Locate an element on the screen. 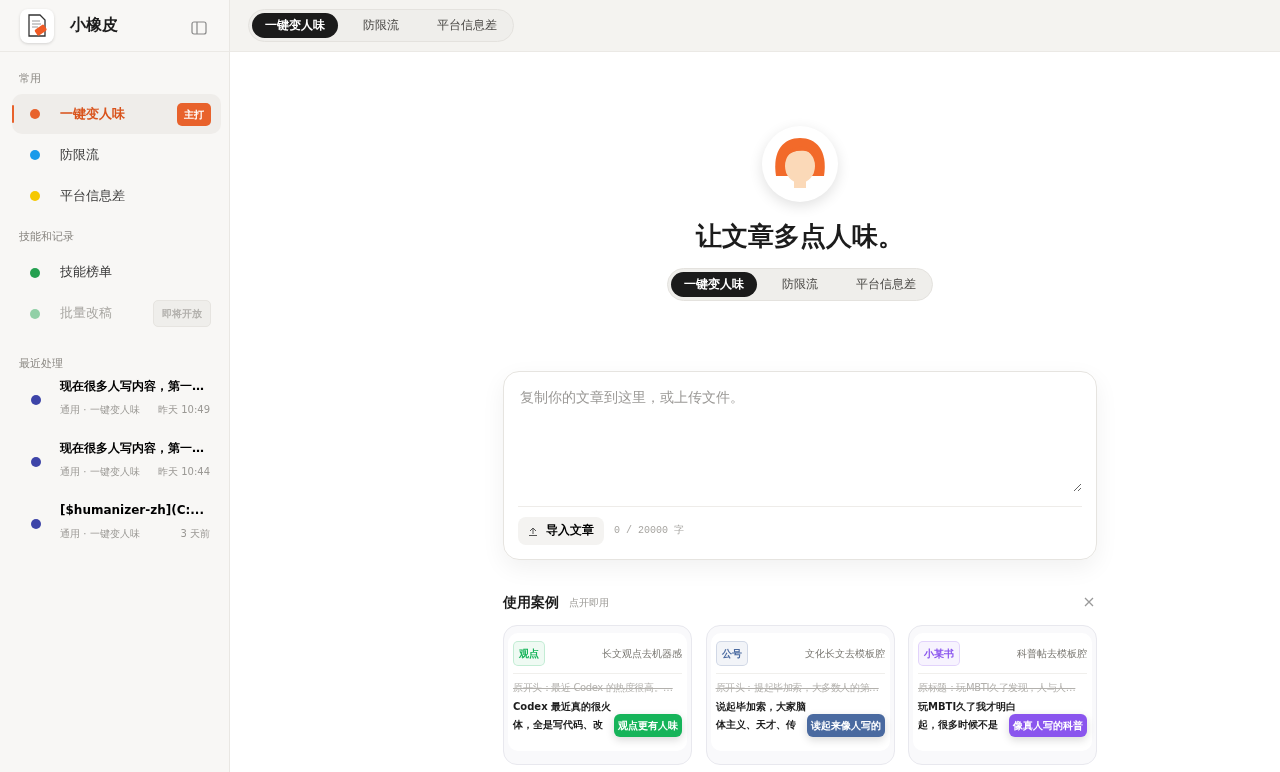 The image size is (1280, 772). item-tag: 即将开放 is located at coordinates (182, 314).